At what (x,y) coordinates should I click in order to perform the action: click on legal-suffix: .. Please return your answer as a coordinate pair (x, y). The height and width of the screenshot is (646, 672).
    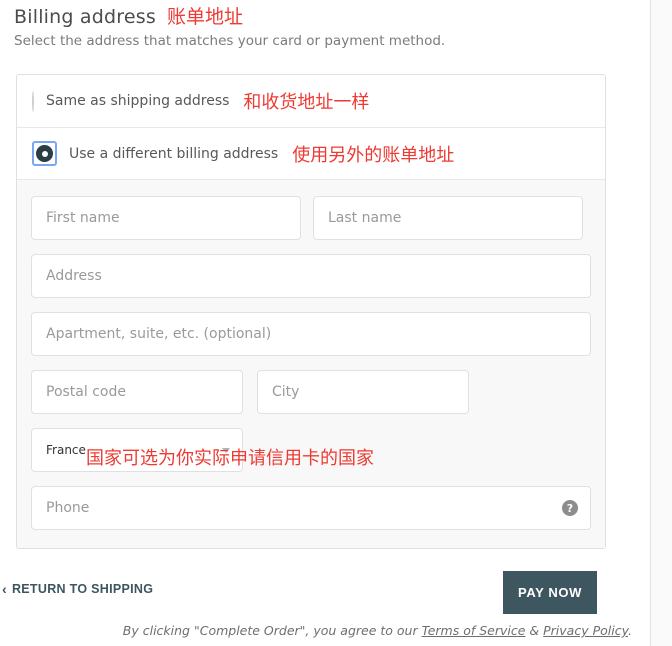
    Looking at the image, I should click on (630, 630).